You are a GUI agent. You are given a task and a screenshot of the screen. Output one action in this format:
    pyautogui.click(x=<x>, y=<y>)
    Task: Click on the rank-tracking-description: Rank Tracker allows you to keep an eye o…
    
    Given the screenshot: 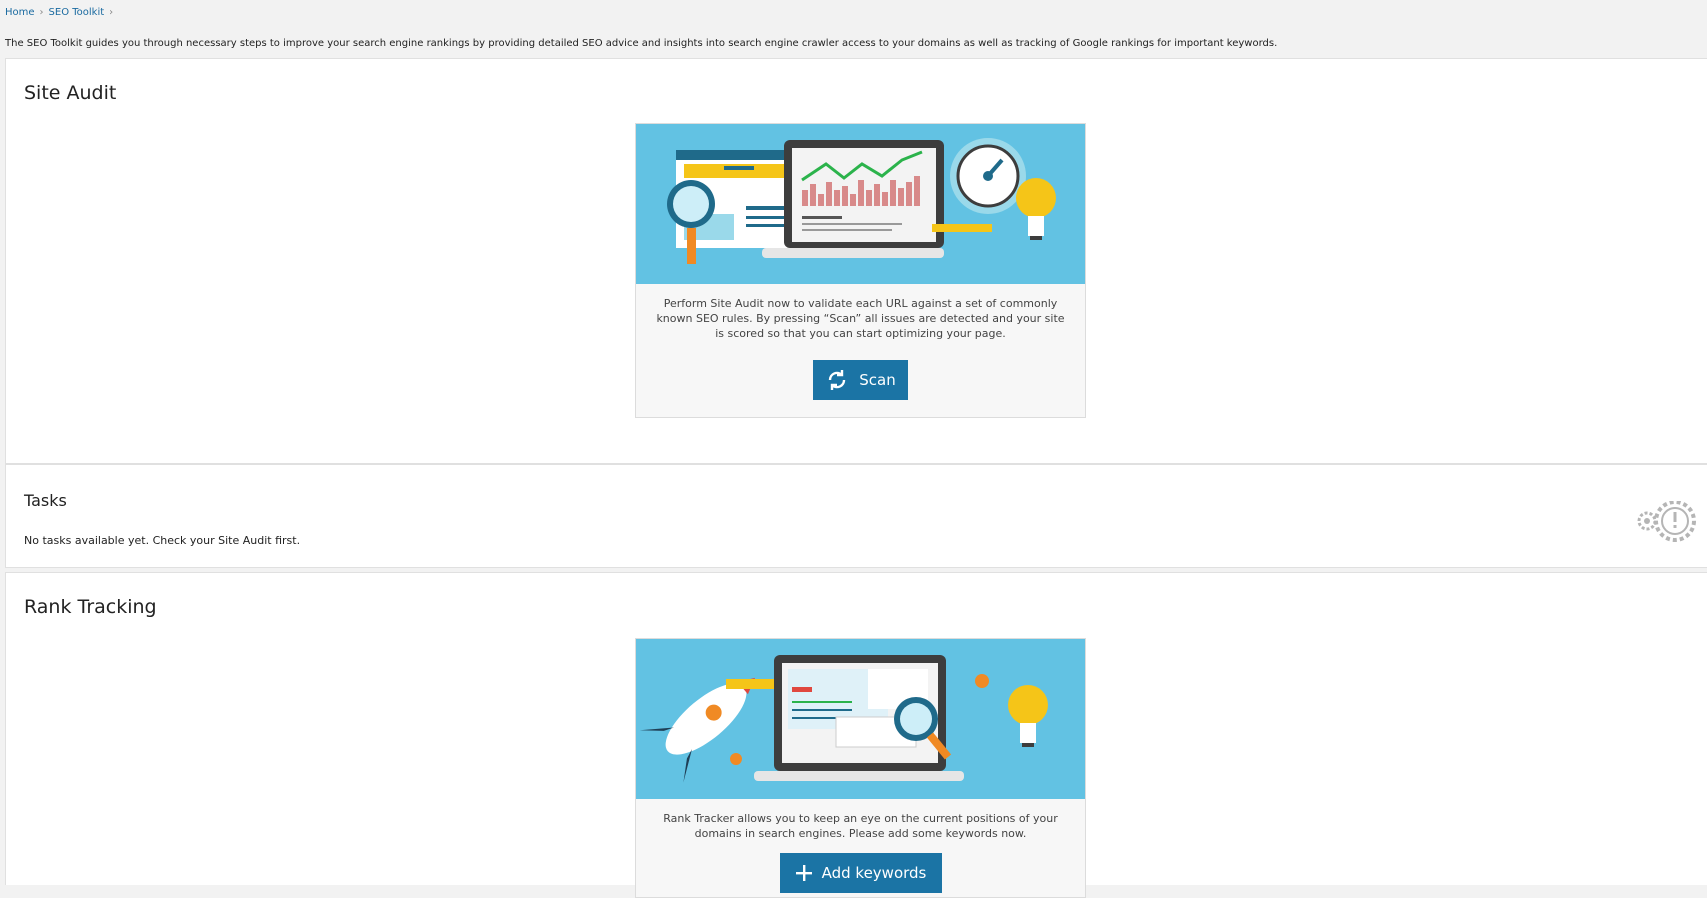 What is the action you would take?
    pyautogui.click(x=860, y=826)
    